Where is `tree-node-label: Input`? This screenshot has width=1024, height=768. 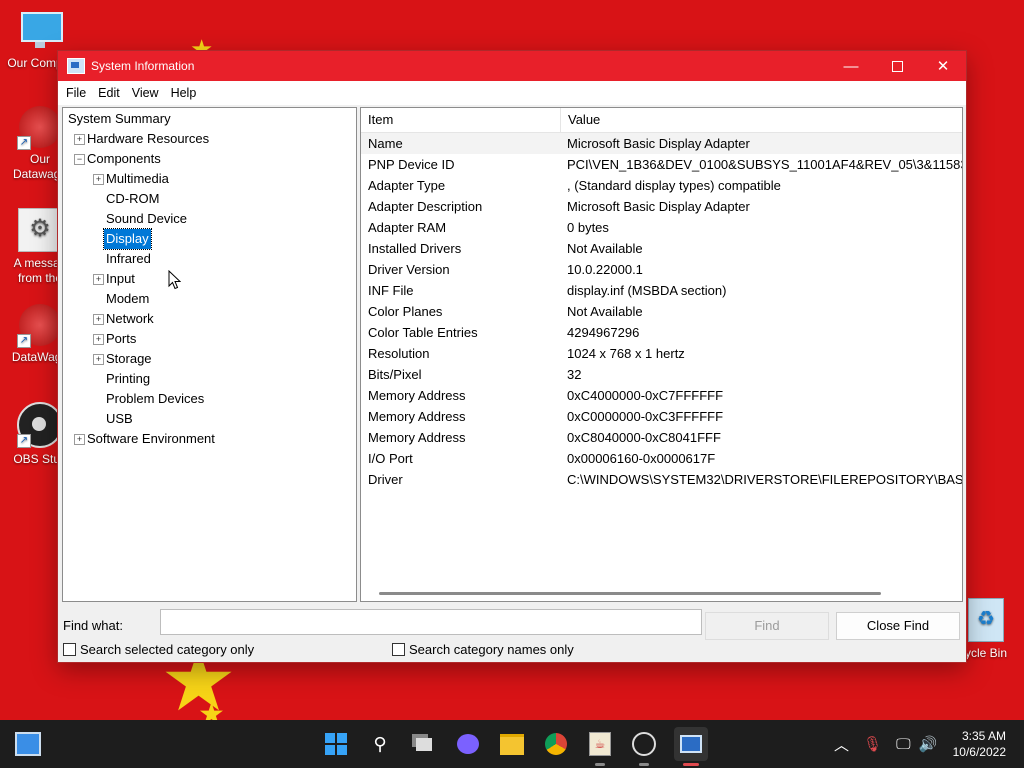
tree-node-label: Input is located at coordinates (120, 278).